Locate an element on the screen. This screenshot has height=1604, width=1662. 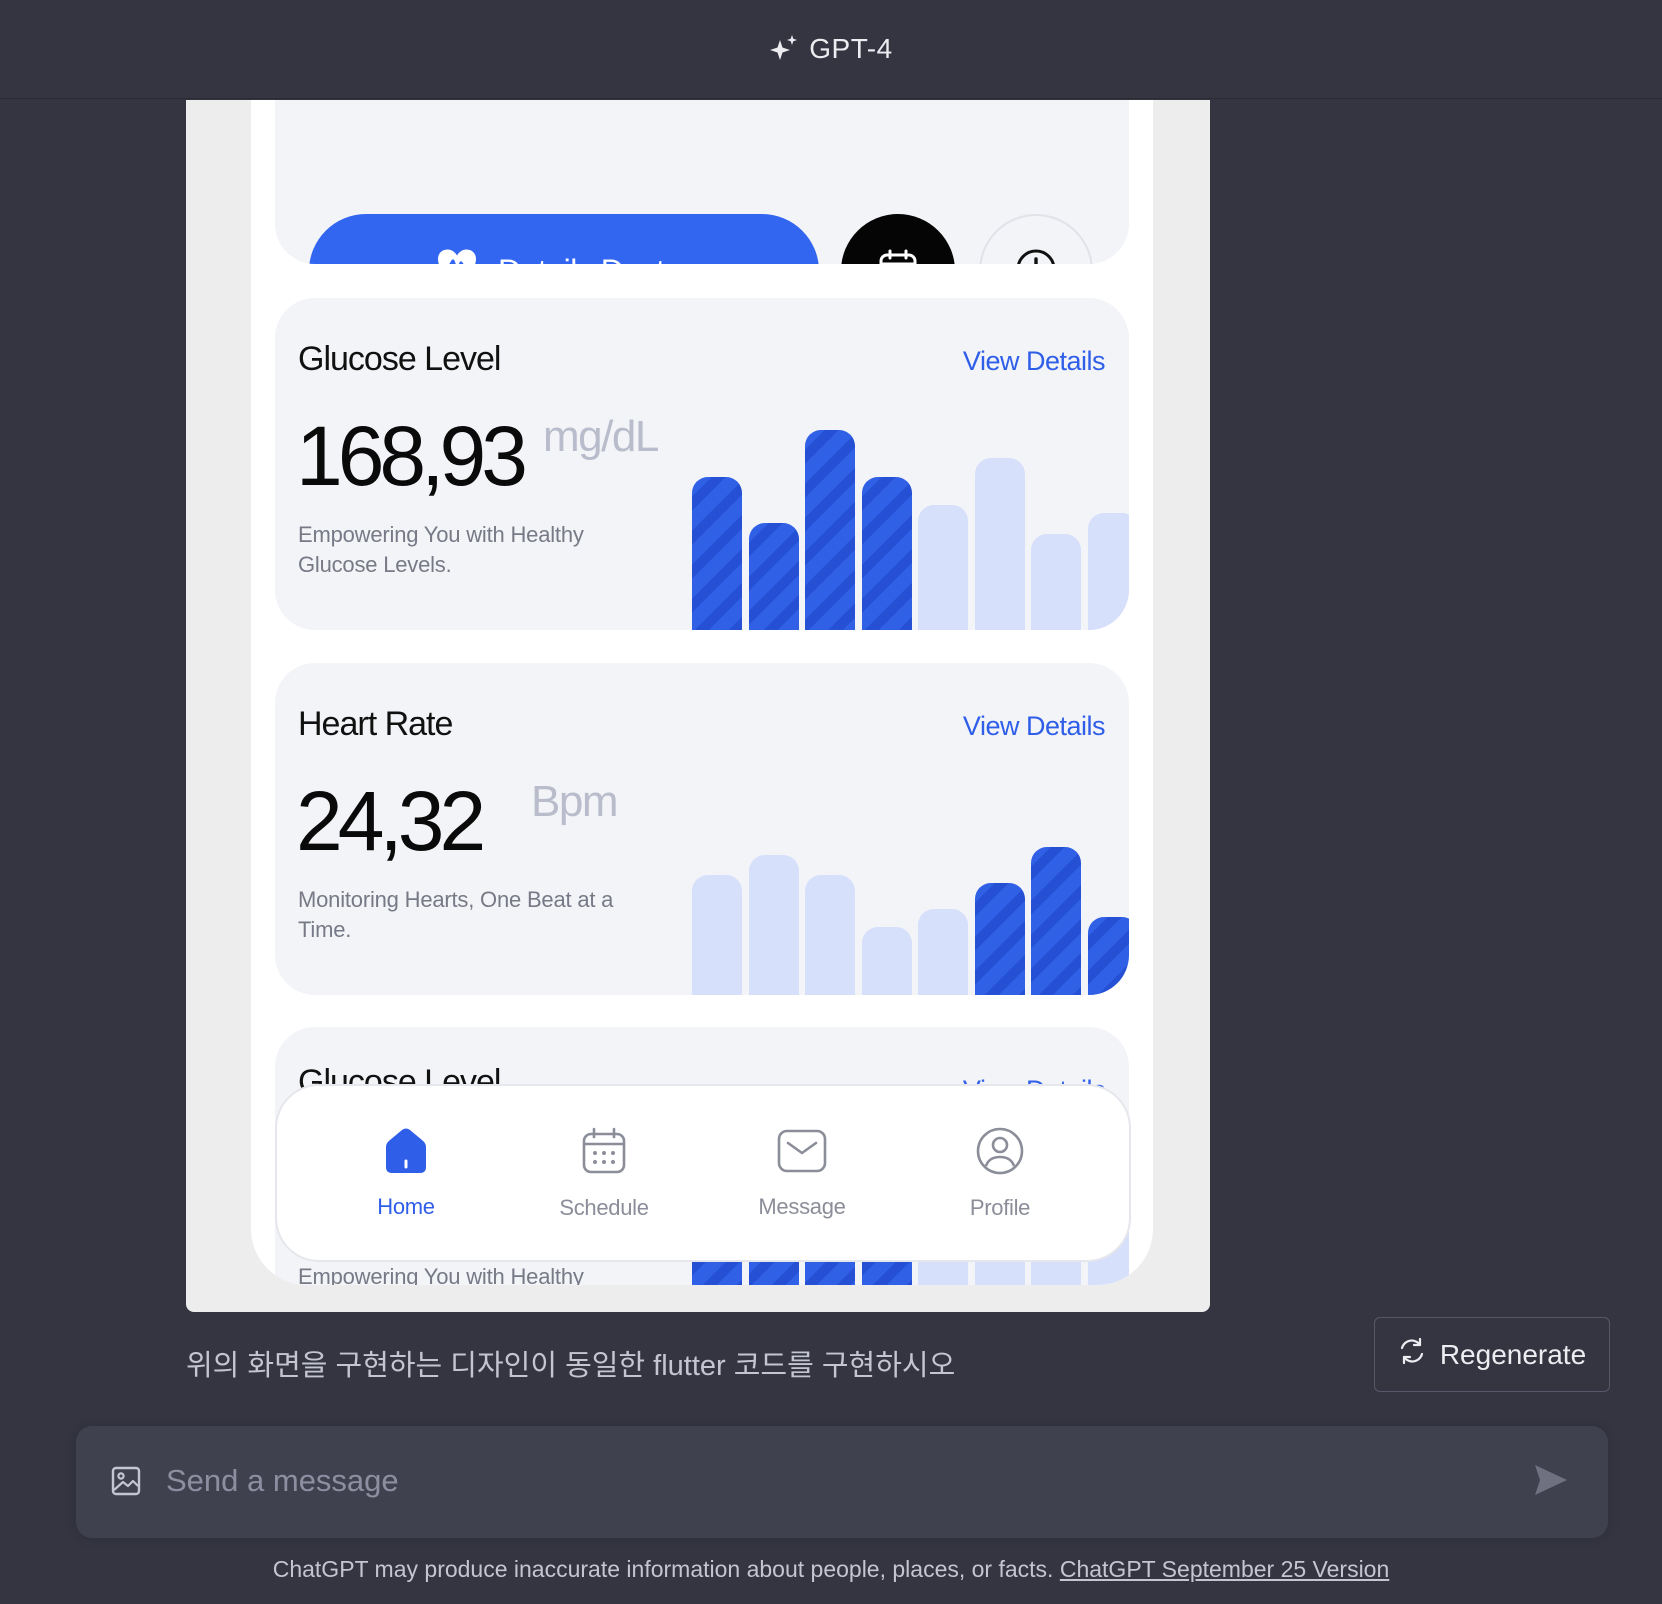
nav-label-message: Message is located at coordinates (802, 1206).